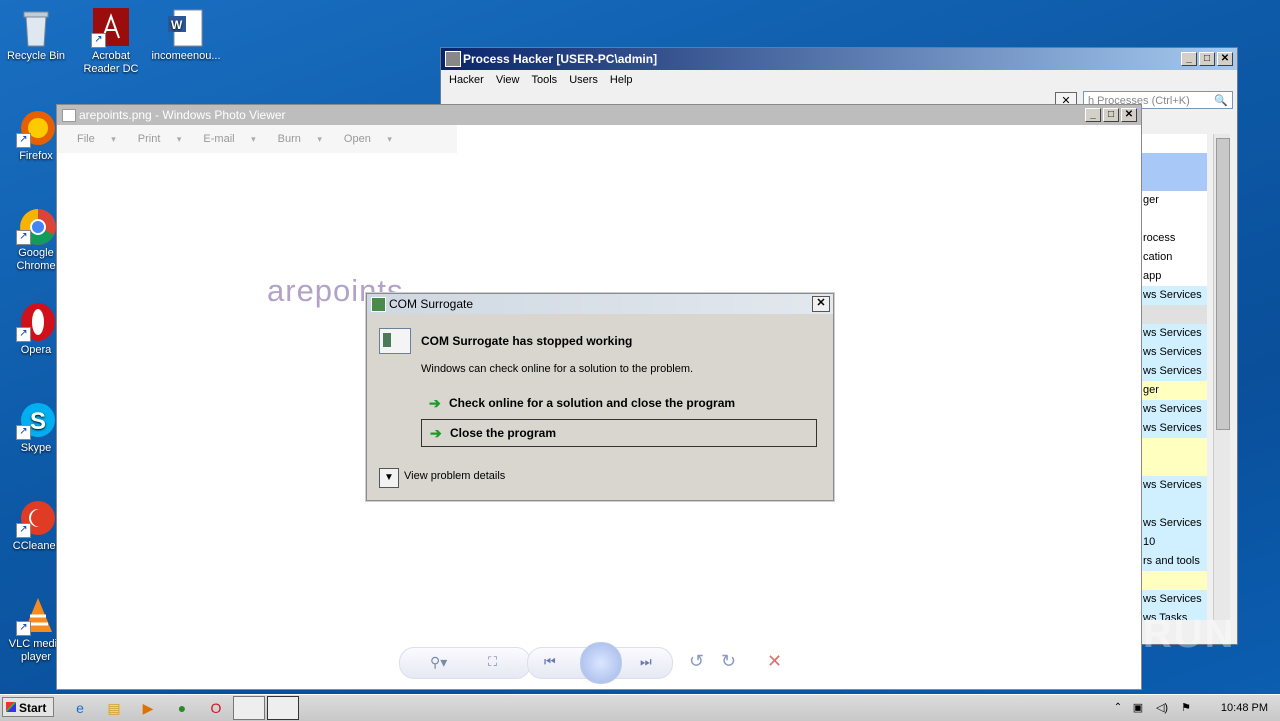 The width and height of the screenshot is (1280, 721). Describe the element at coordinates (249, 708) in the screenshot. I see `taskbar-process-hacker` at that location.